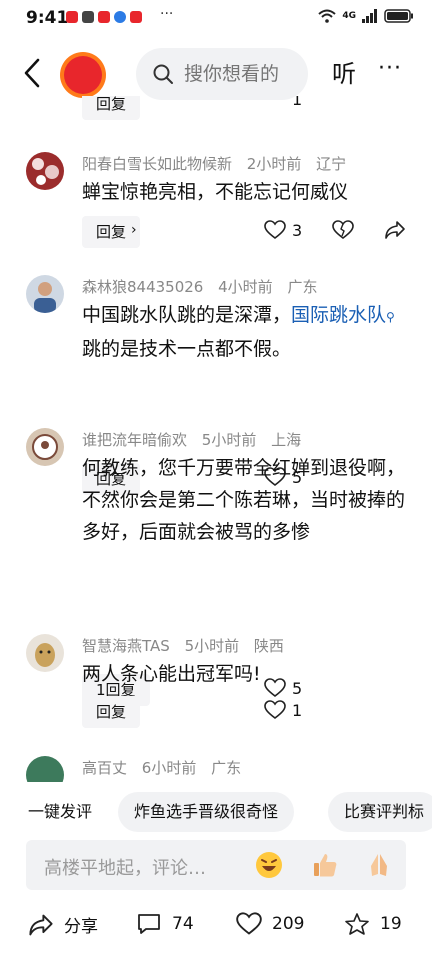  Describe the element at coordinates (81, 927) in the screenshot. I see `share-label: 分享` at that location.